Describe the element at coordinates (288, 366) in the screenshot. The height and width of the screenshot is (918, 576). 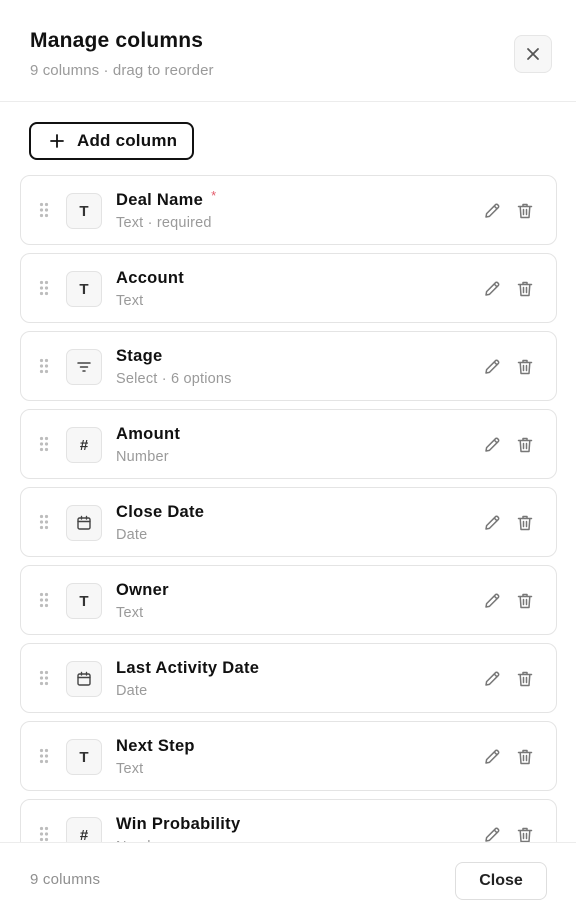
I see `column-row: Stage Select · 6 options` at that location.